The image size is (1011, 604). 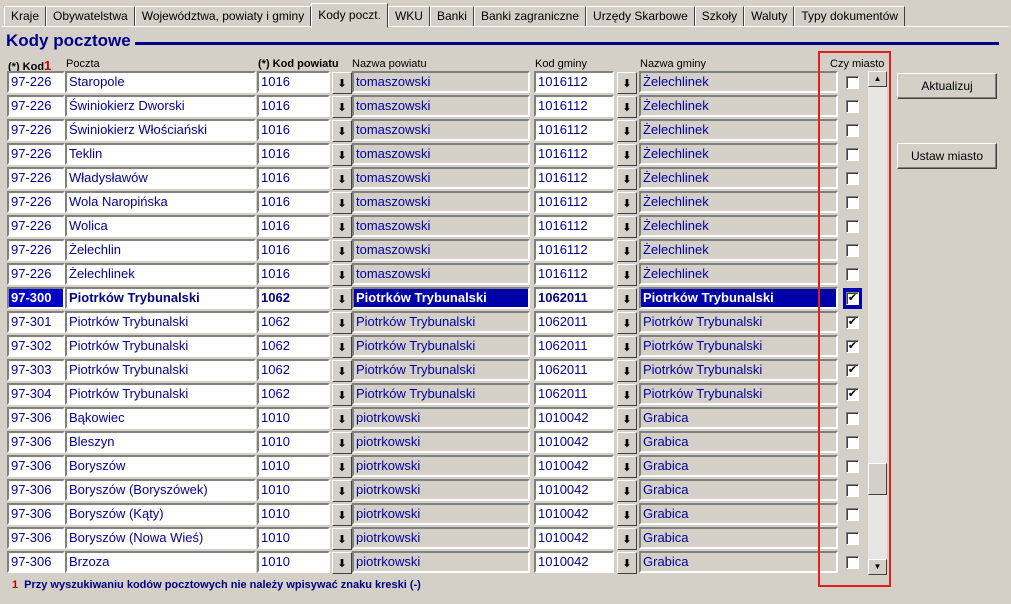 I want to click on kod-field: 97-303, so click(x=36, y=370).